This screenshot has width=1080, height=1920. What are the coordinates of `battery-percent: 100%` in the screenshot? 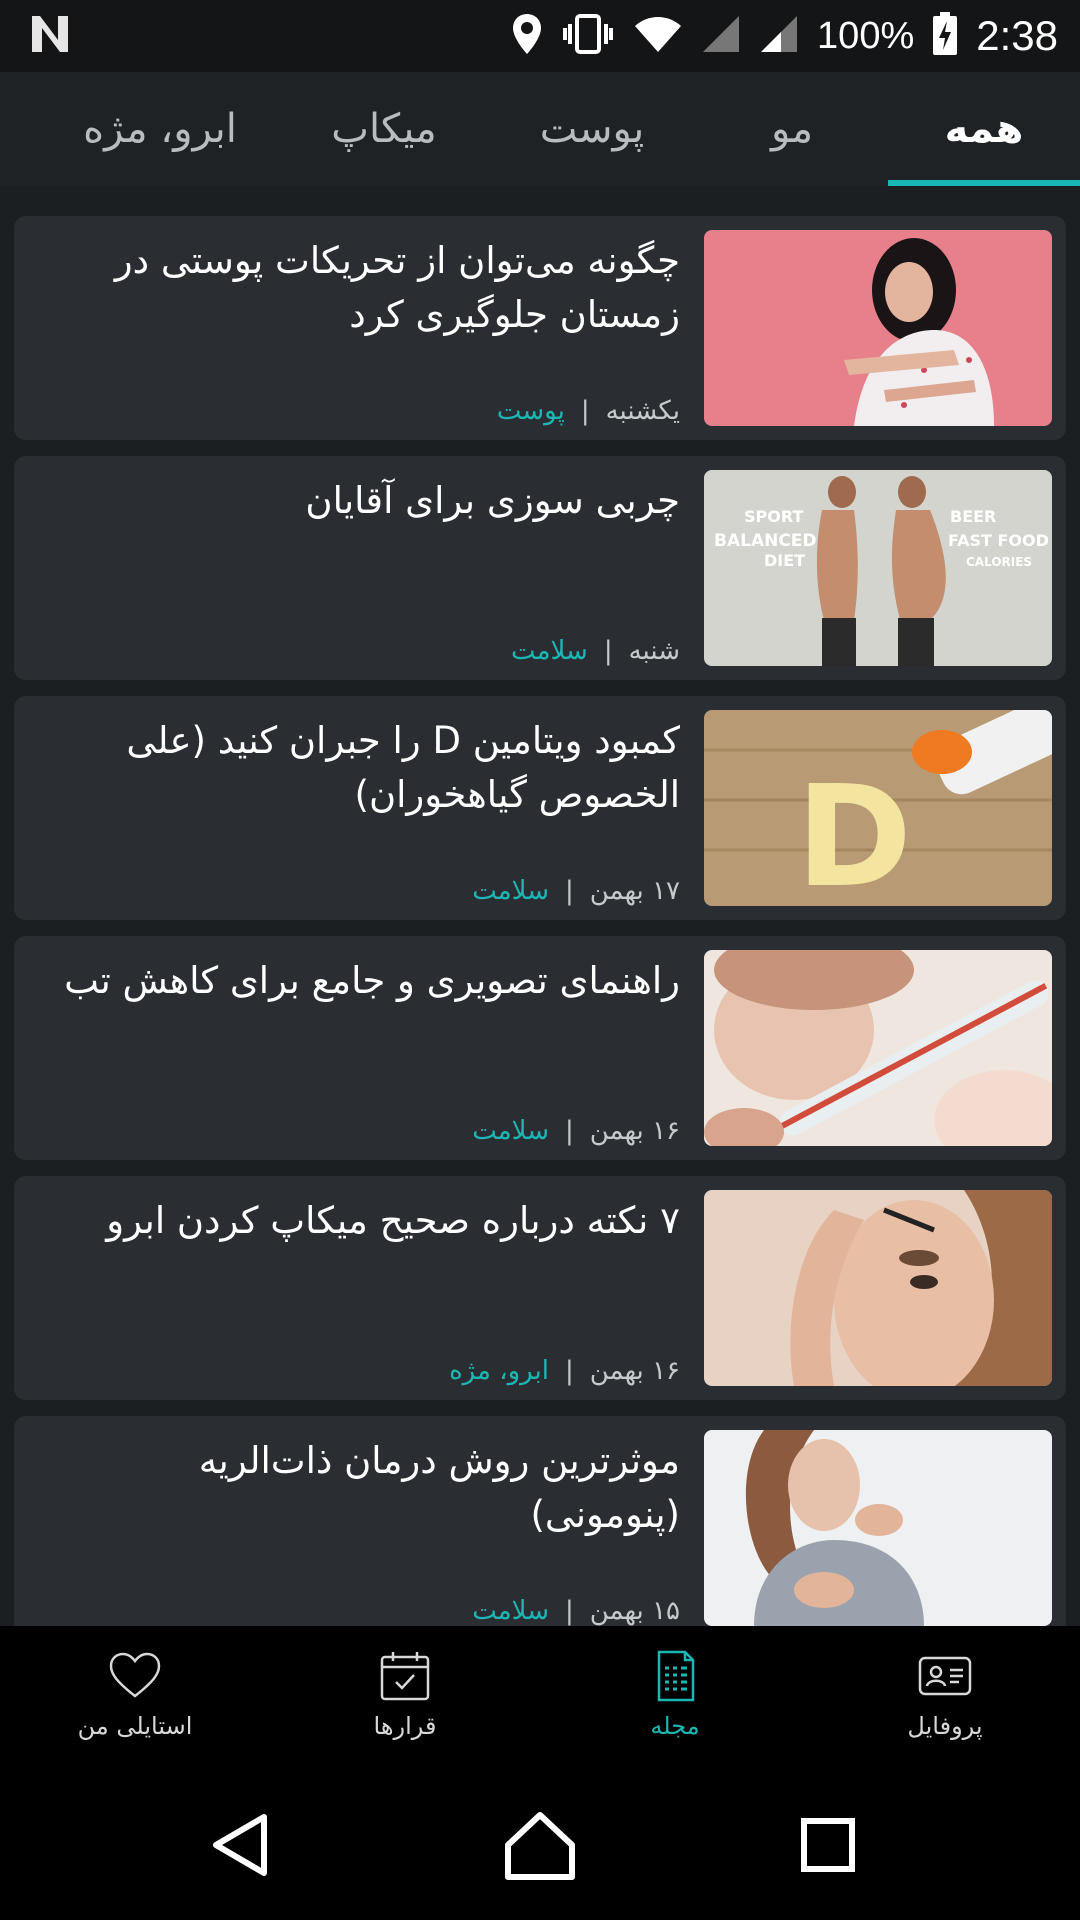 It's located at (866, 35).